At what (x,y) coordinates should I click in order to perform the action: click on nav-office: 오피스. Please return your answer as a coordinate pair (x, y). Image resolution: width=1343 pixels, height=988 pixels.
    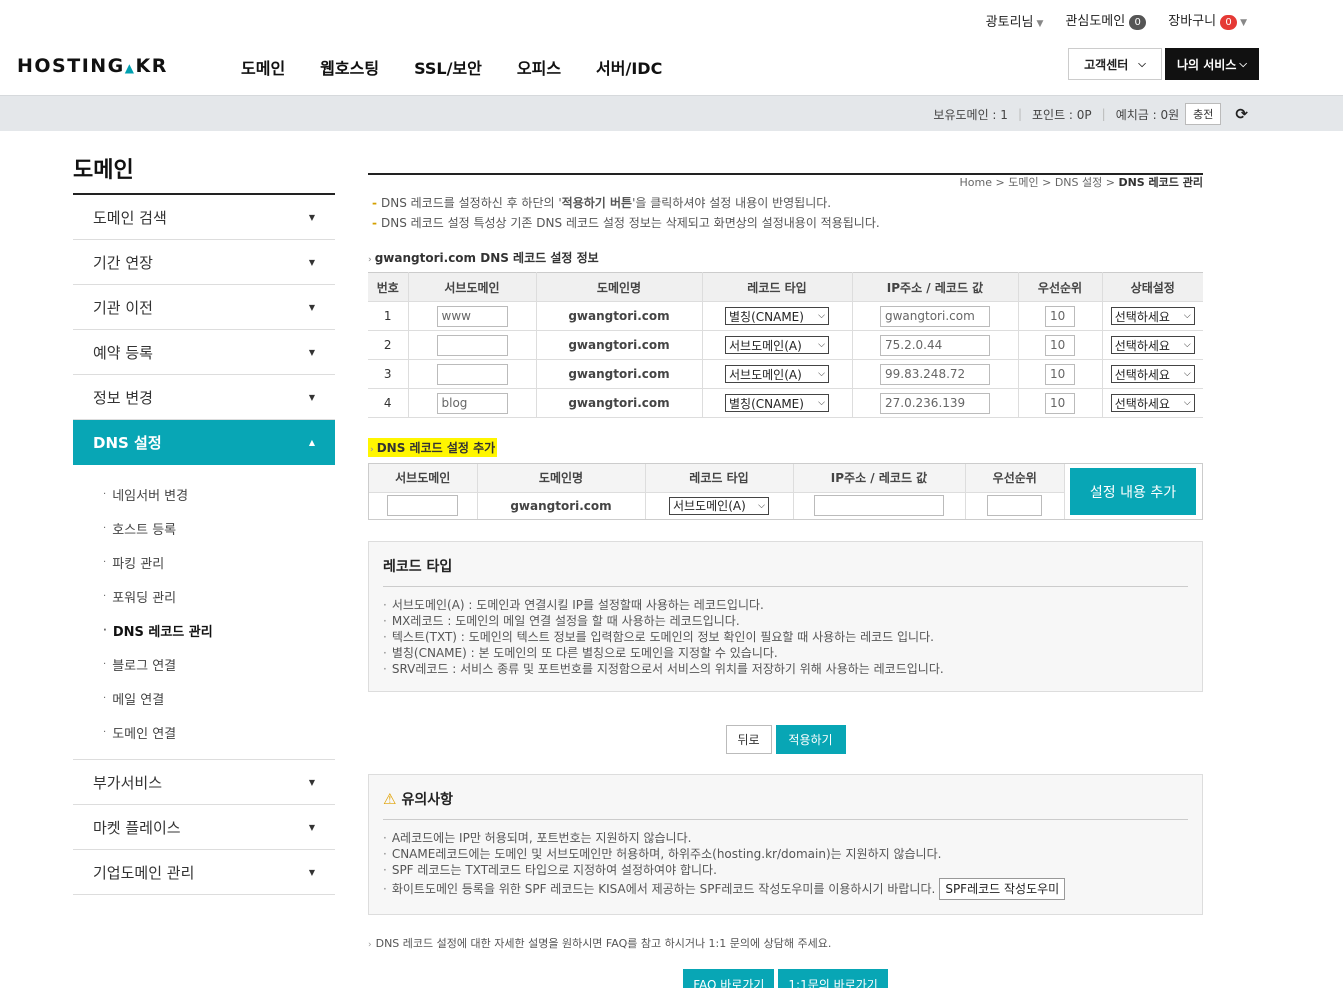
    Looking at the image, I should click on (539, 67).